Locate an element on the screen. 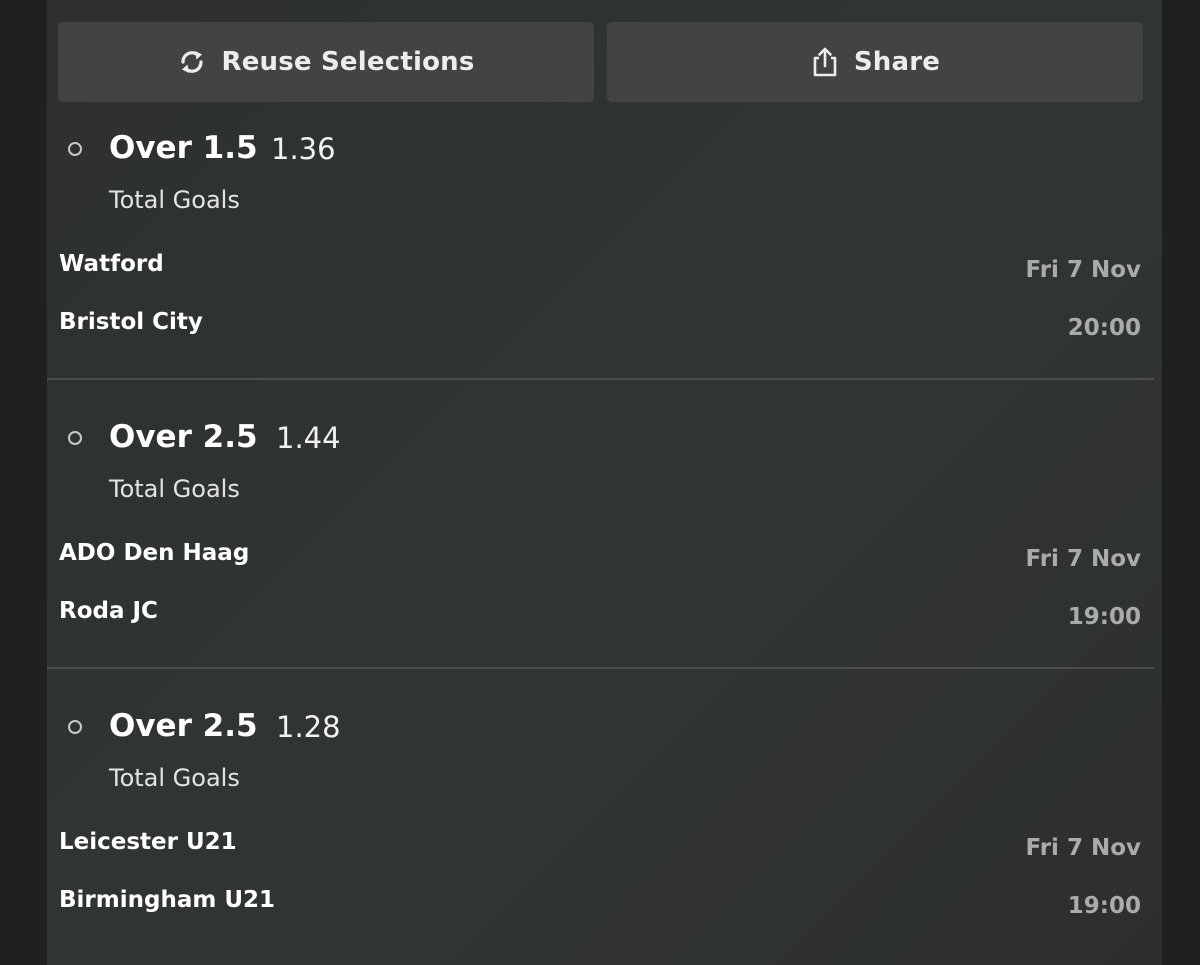 The height and width of the screenshot is (965, 1200). away-team: Roda JC is located at coordinates (108, 611).